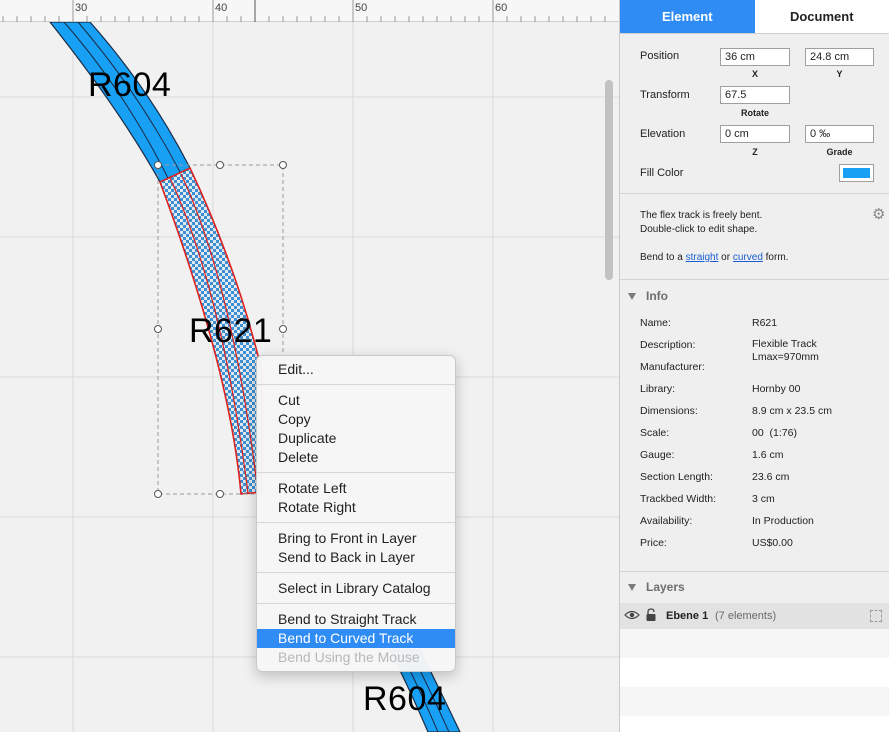 The image size is (889, 732). Describe the element at coordinates (657, 455) in the screenshot. I see `info-key: Gauge:` at that location.